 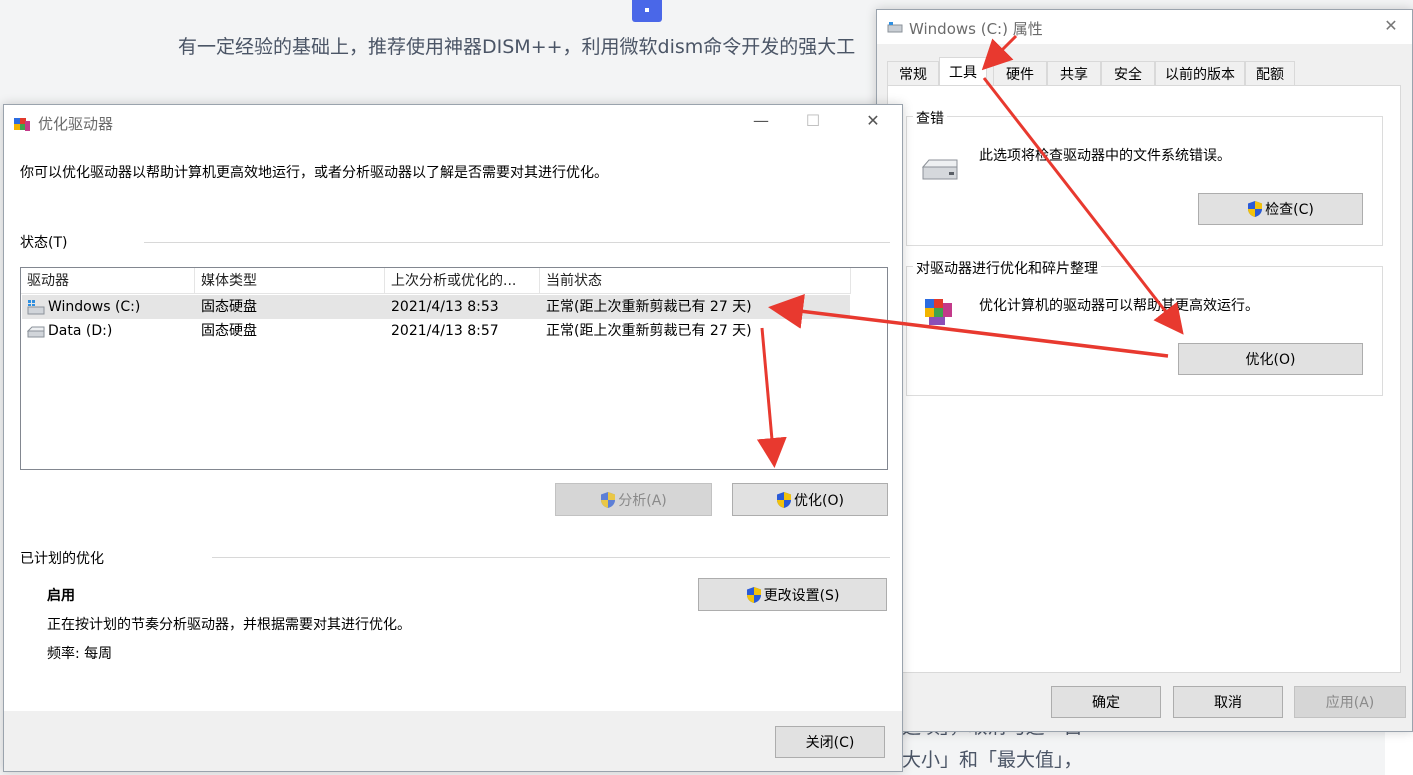 What do you see at coordinates (453, 741) in the screenshot?
I see `footer-bar: 关闭(C)` at bounding box center [453, 741].